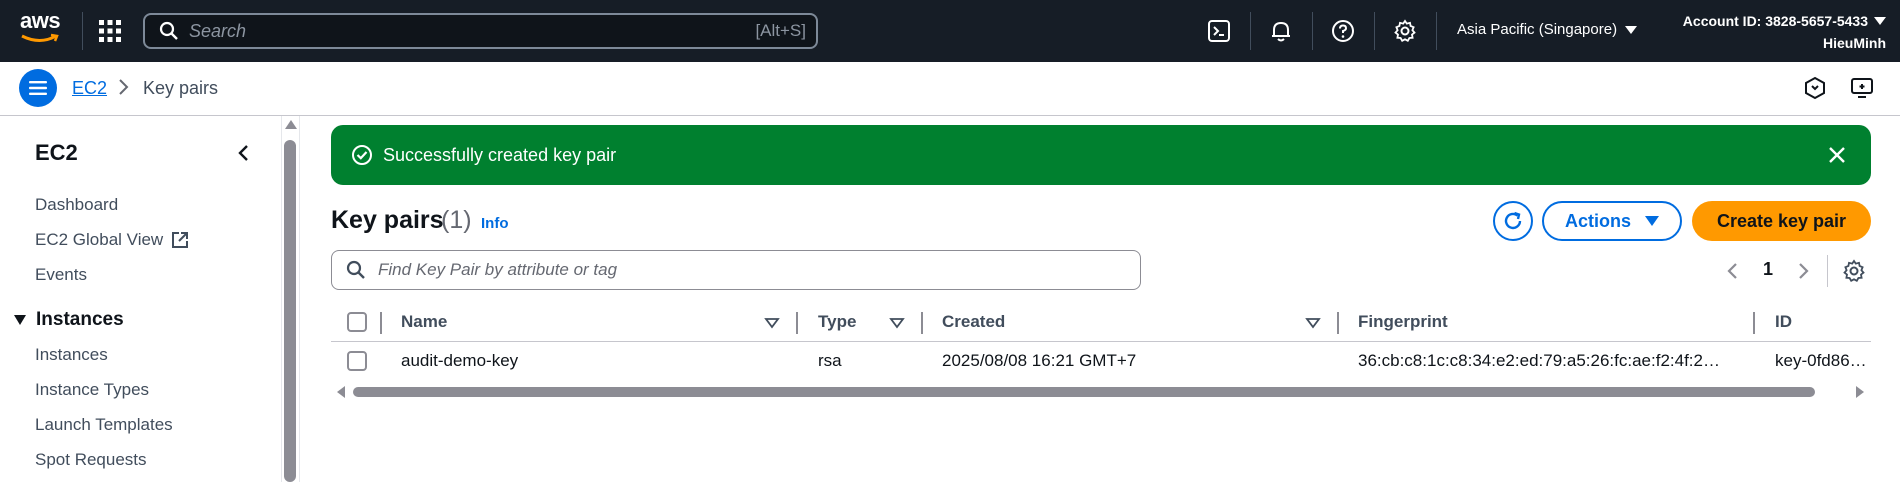 Image resolution: width=1900 pixels, height=482 pixels. Describe the element at coordinates (1775, 21) in the screenshot. I see `account-id: Account ID: 3828-5657-5433` at that location.